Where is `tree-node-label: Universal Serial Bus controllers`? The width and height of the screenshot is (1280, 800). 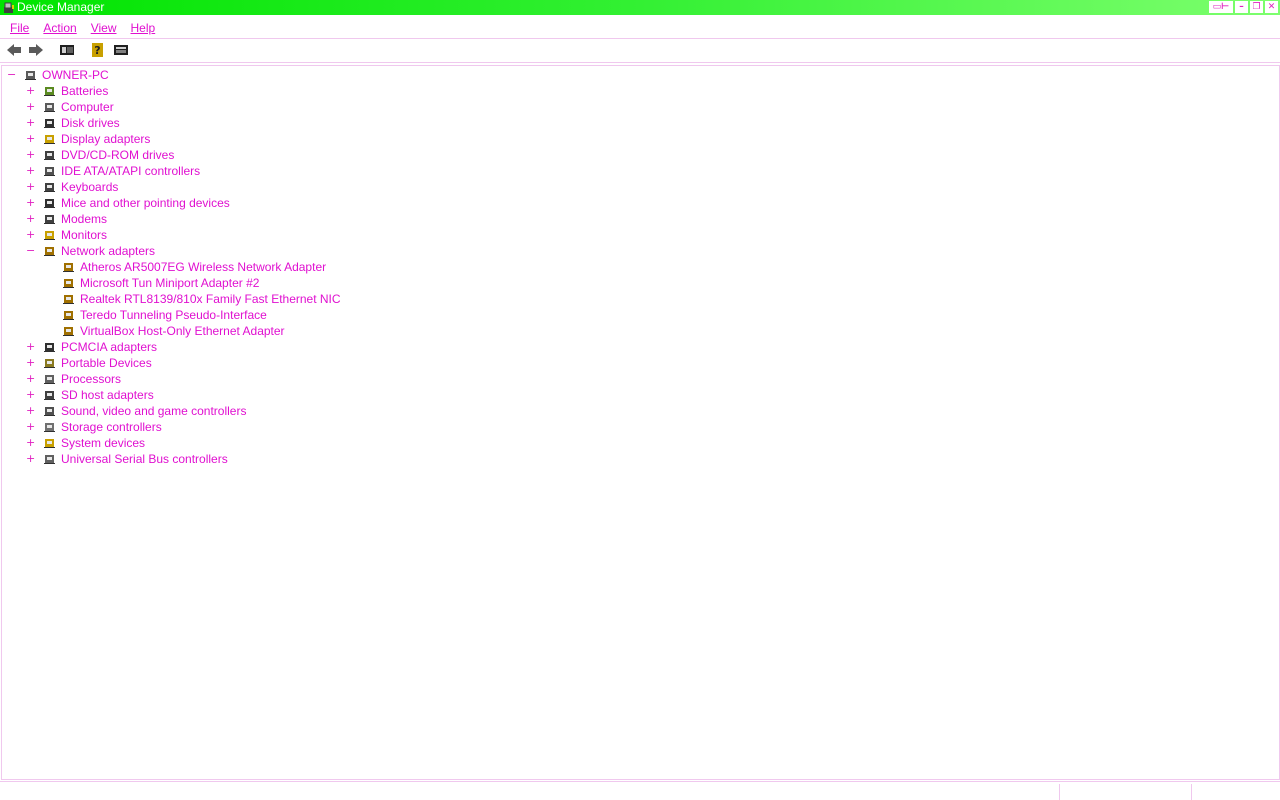 tree-node-label: Universal Serial Bus controllers is located at coordinates (144, 459).